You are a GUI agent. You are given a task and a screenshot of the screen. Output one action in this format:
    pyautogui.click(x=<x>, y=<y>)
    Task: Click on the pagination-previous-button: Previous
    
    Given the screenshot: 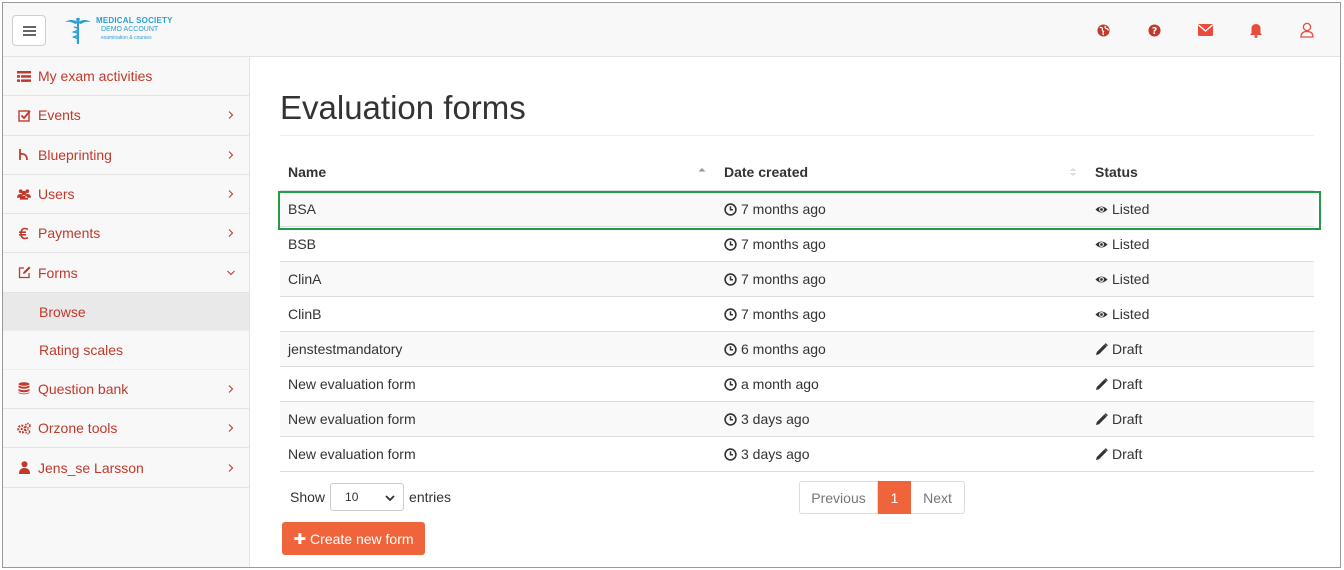 What is the action you would take?
    pyautogui.click(x=838, y=497)
    